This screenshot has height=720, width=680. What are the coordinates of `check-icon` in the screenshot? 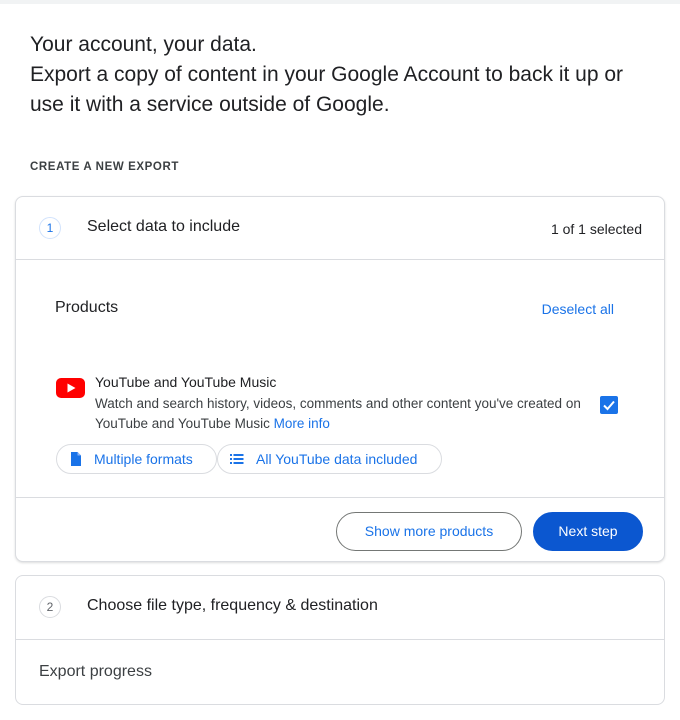 It's located at (609, 405).